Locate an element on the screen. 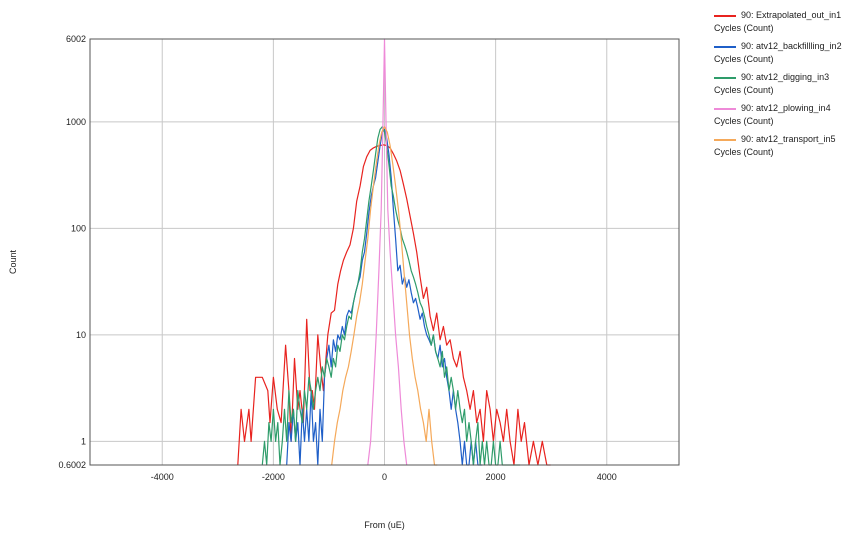 The height and width of the screenshot is (539, 865). legend-series-name: 90: Extrapolated_out_in1 is located at coordinates (791, 15).